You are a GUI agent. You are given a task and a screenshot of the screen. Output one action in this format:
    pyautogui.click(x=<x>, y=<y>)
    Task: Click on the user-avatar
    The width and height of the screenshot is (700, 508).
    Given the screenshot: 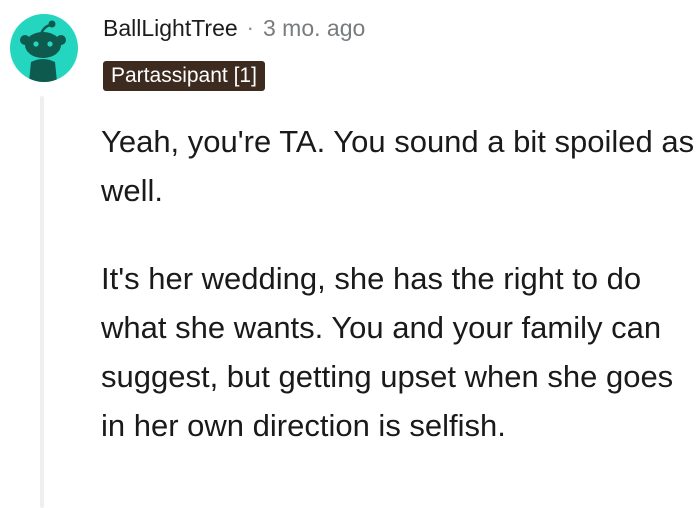 What is the action you would take?
    pyautogui.click(x=44, y=48)
    